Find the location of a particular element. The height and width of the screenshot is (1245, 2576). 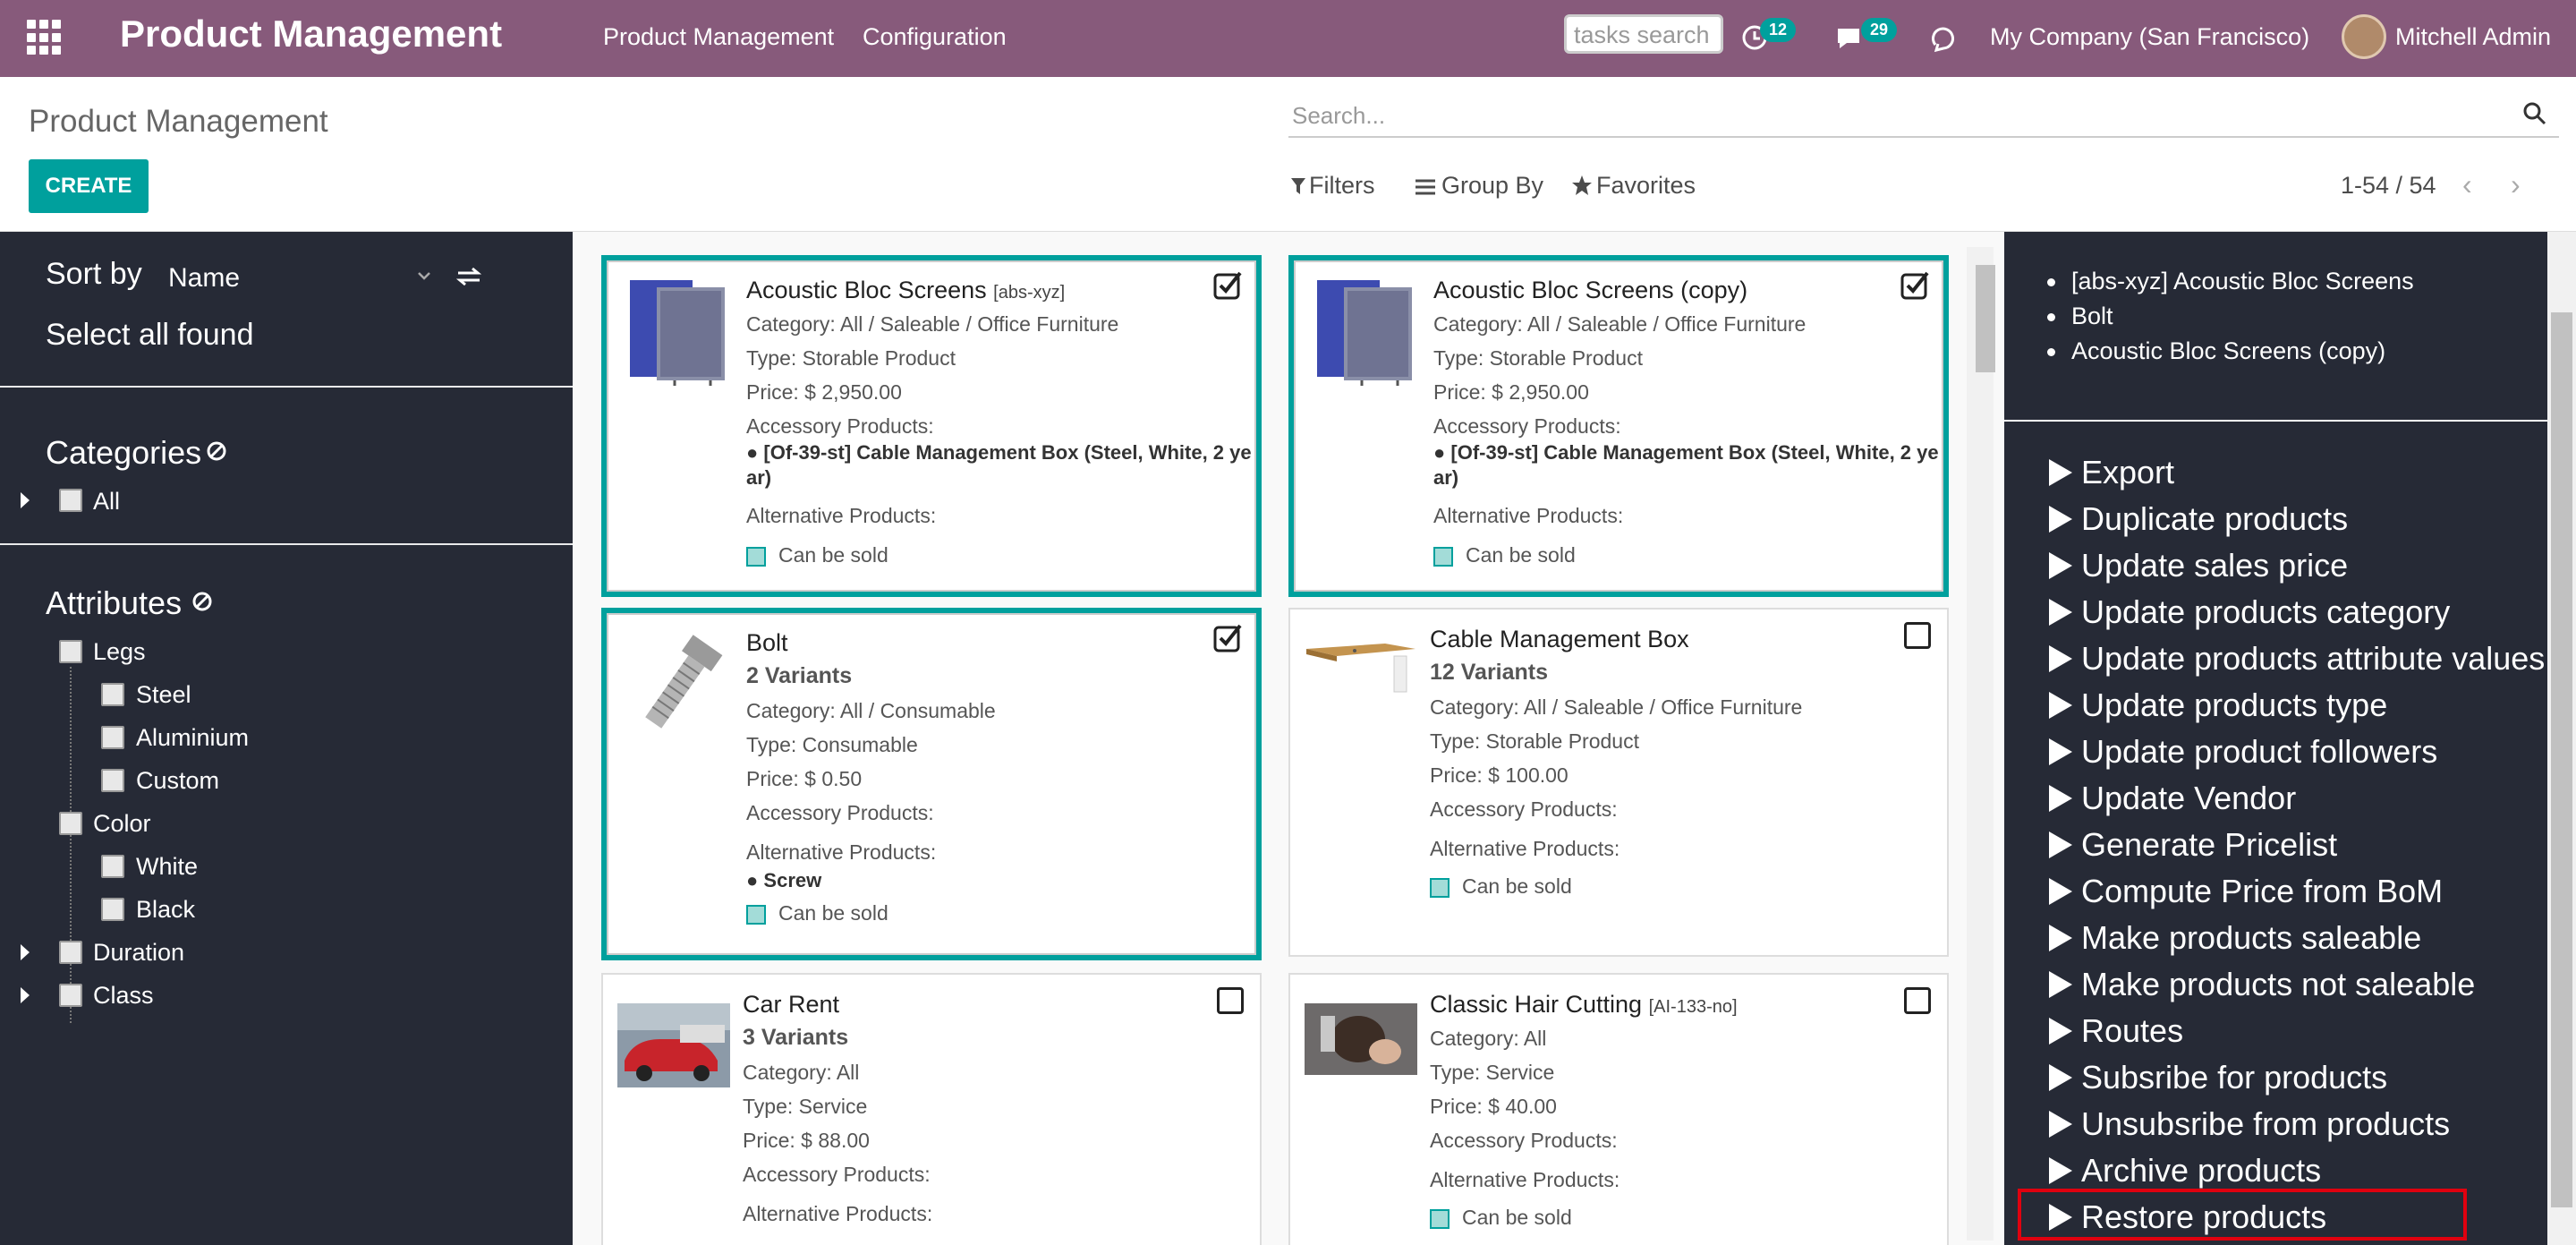

action-subscribe-products: Subsribe for products is located at coordinates (2218, 1077).